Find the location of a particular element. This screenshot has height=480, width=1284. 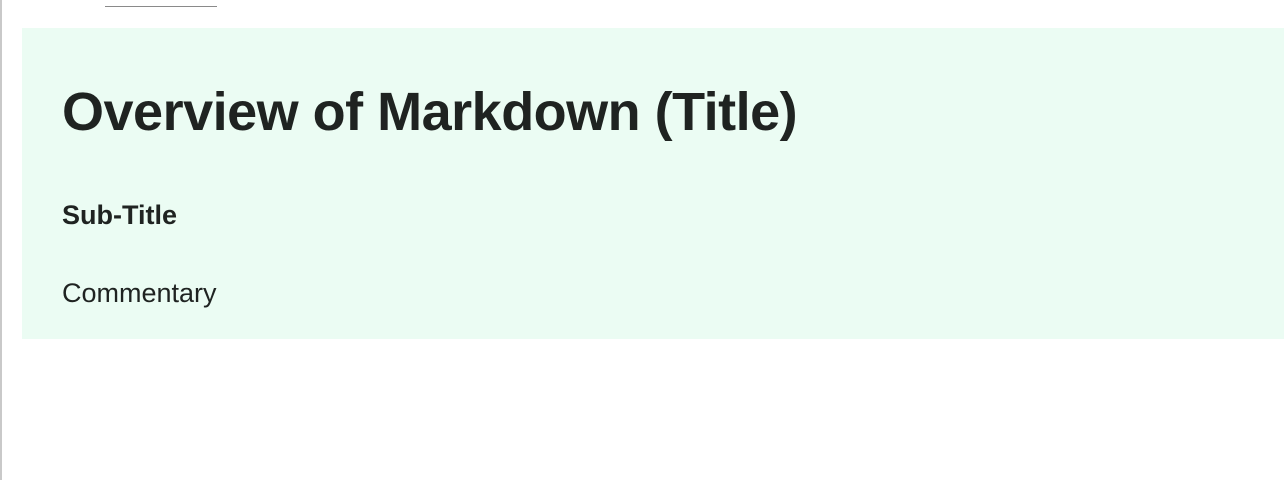

left-border is located at coordinates (1, 240).